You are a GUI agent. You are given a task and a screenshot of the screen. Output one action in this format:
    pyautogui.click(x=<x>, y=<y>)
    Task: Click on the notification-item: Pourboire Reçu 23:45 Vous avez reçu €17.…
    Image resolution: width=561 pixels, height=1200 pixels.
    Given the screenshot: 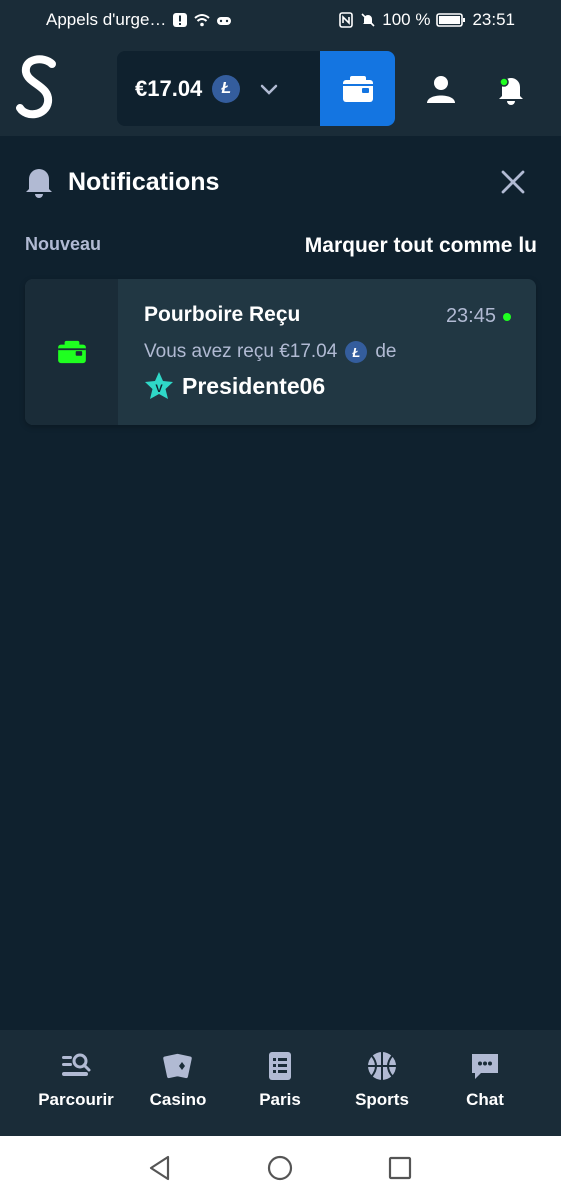 What is the action you would take?
    pyautogui.click(x=280, y=352)
    